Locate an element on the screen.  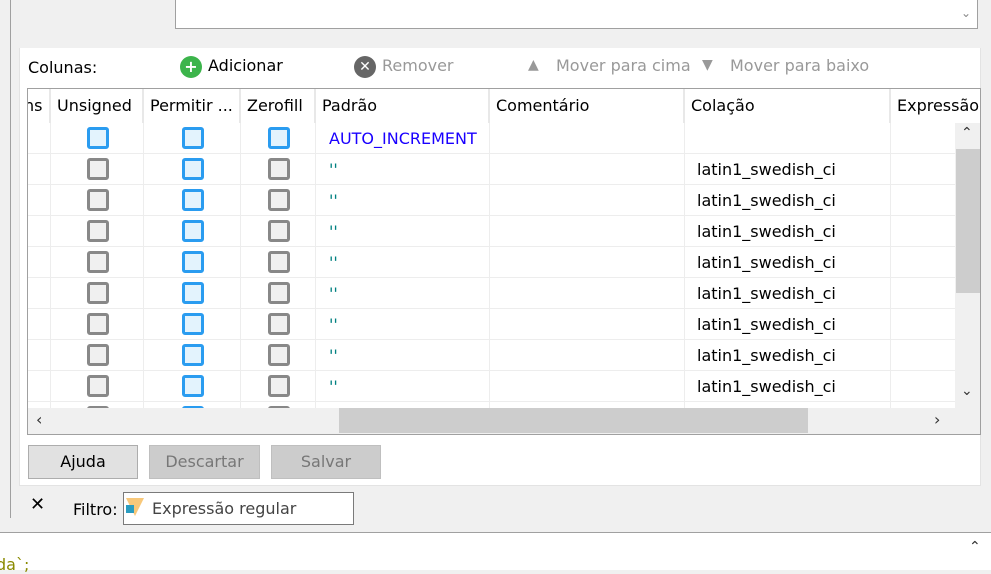
help-button: Ajuda is located at coordinates (83, 462).